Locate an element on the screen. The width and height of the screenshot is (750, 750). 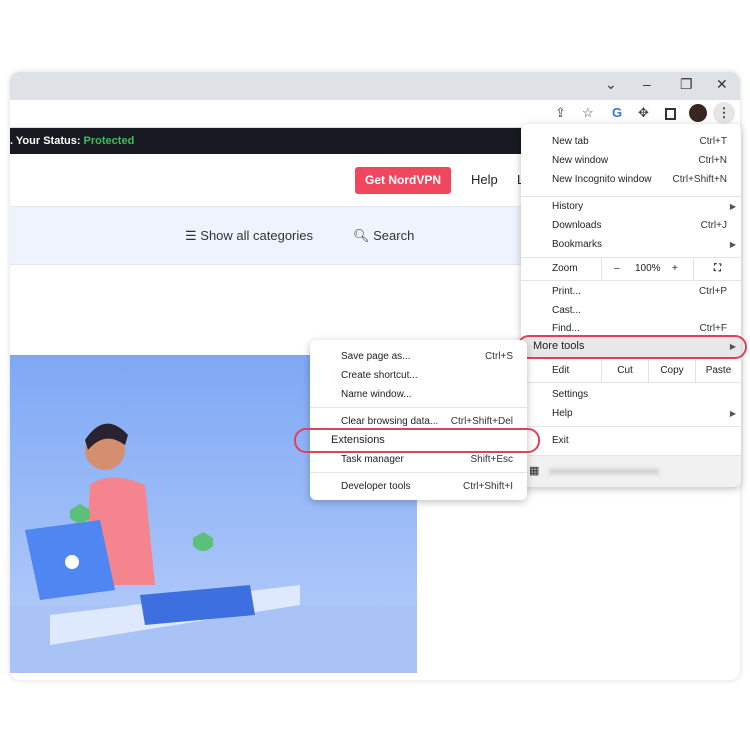
search-icon: 🔍︎ is located at coordinates (363, 235).